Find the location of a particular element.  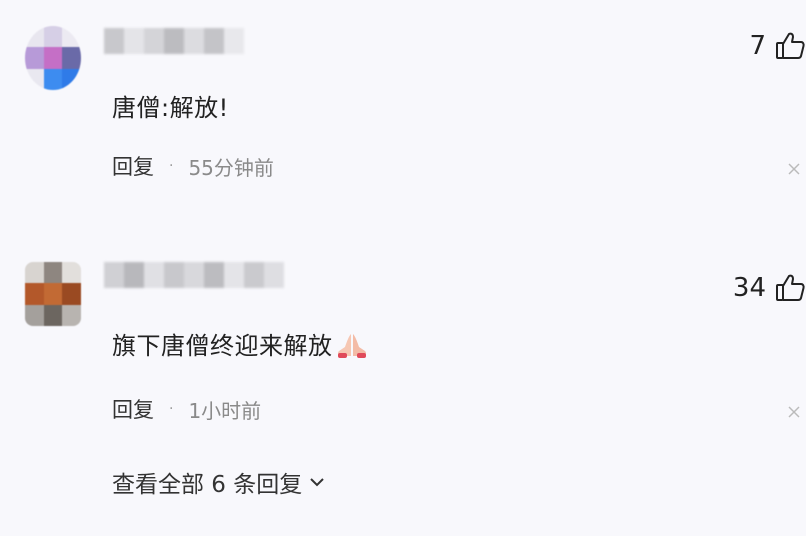

like-count: 7 is located at coordinates (757, 46).